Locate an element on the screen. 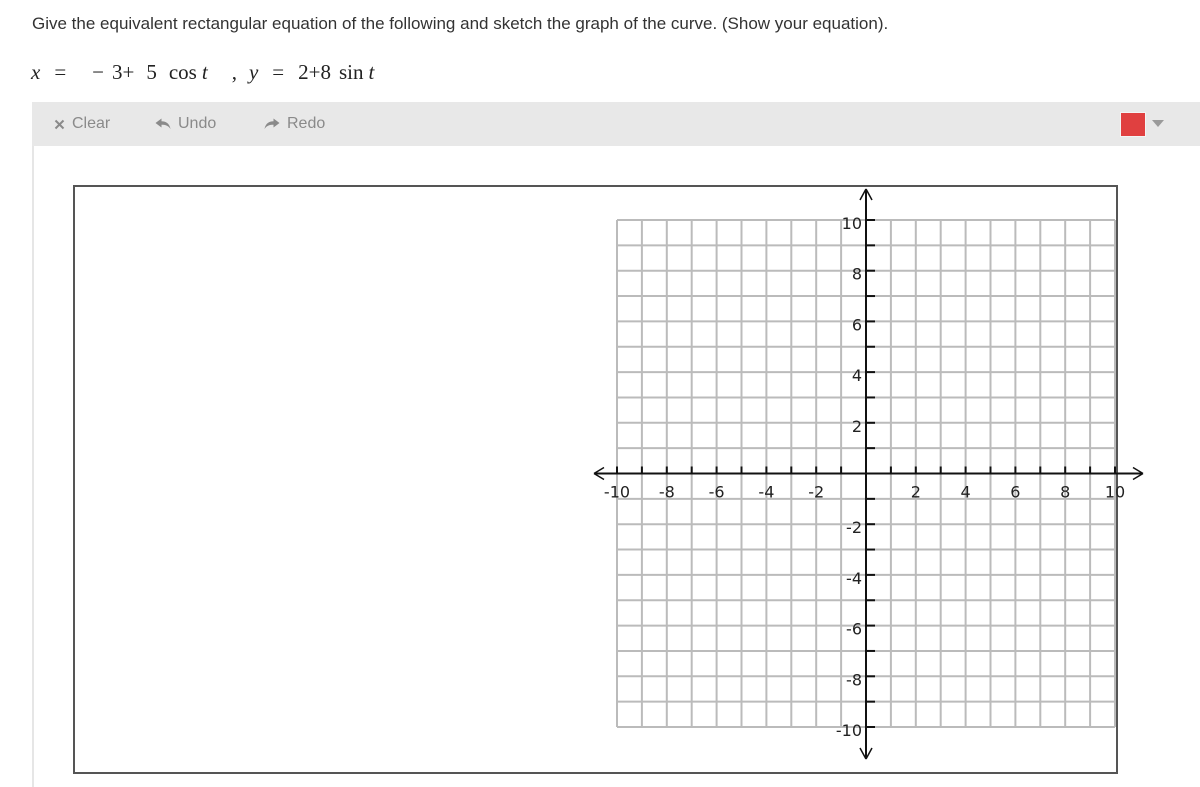 This screenshot has width=1200, height=787. y-parameter-t: t is located at coordinates (371, 72).